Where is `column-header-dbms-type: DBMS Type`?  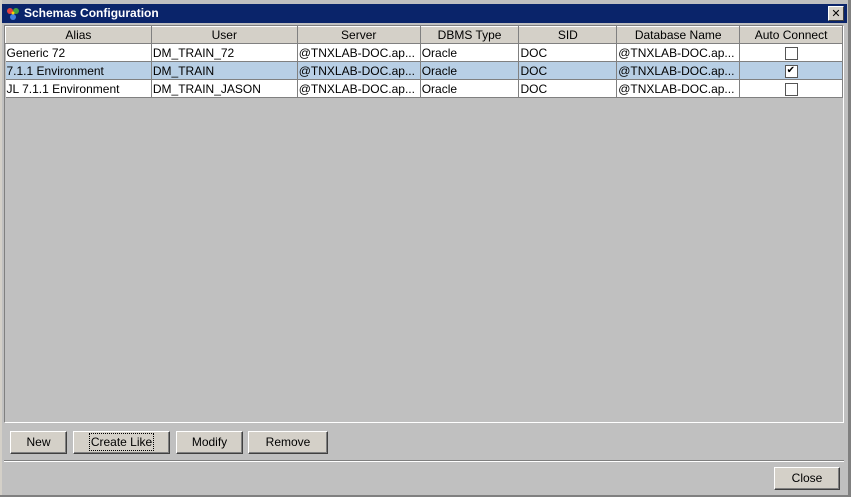 column-header-dbms-type: DBMS Type is located at coordinates (469, 35).